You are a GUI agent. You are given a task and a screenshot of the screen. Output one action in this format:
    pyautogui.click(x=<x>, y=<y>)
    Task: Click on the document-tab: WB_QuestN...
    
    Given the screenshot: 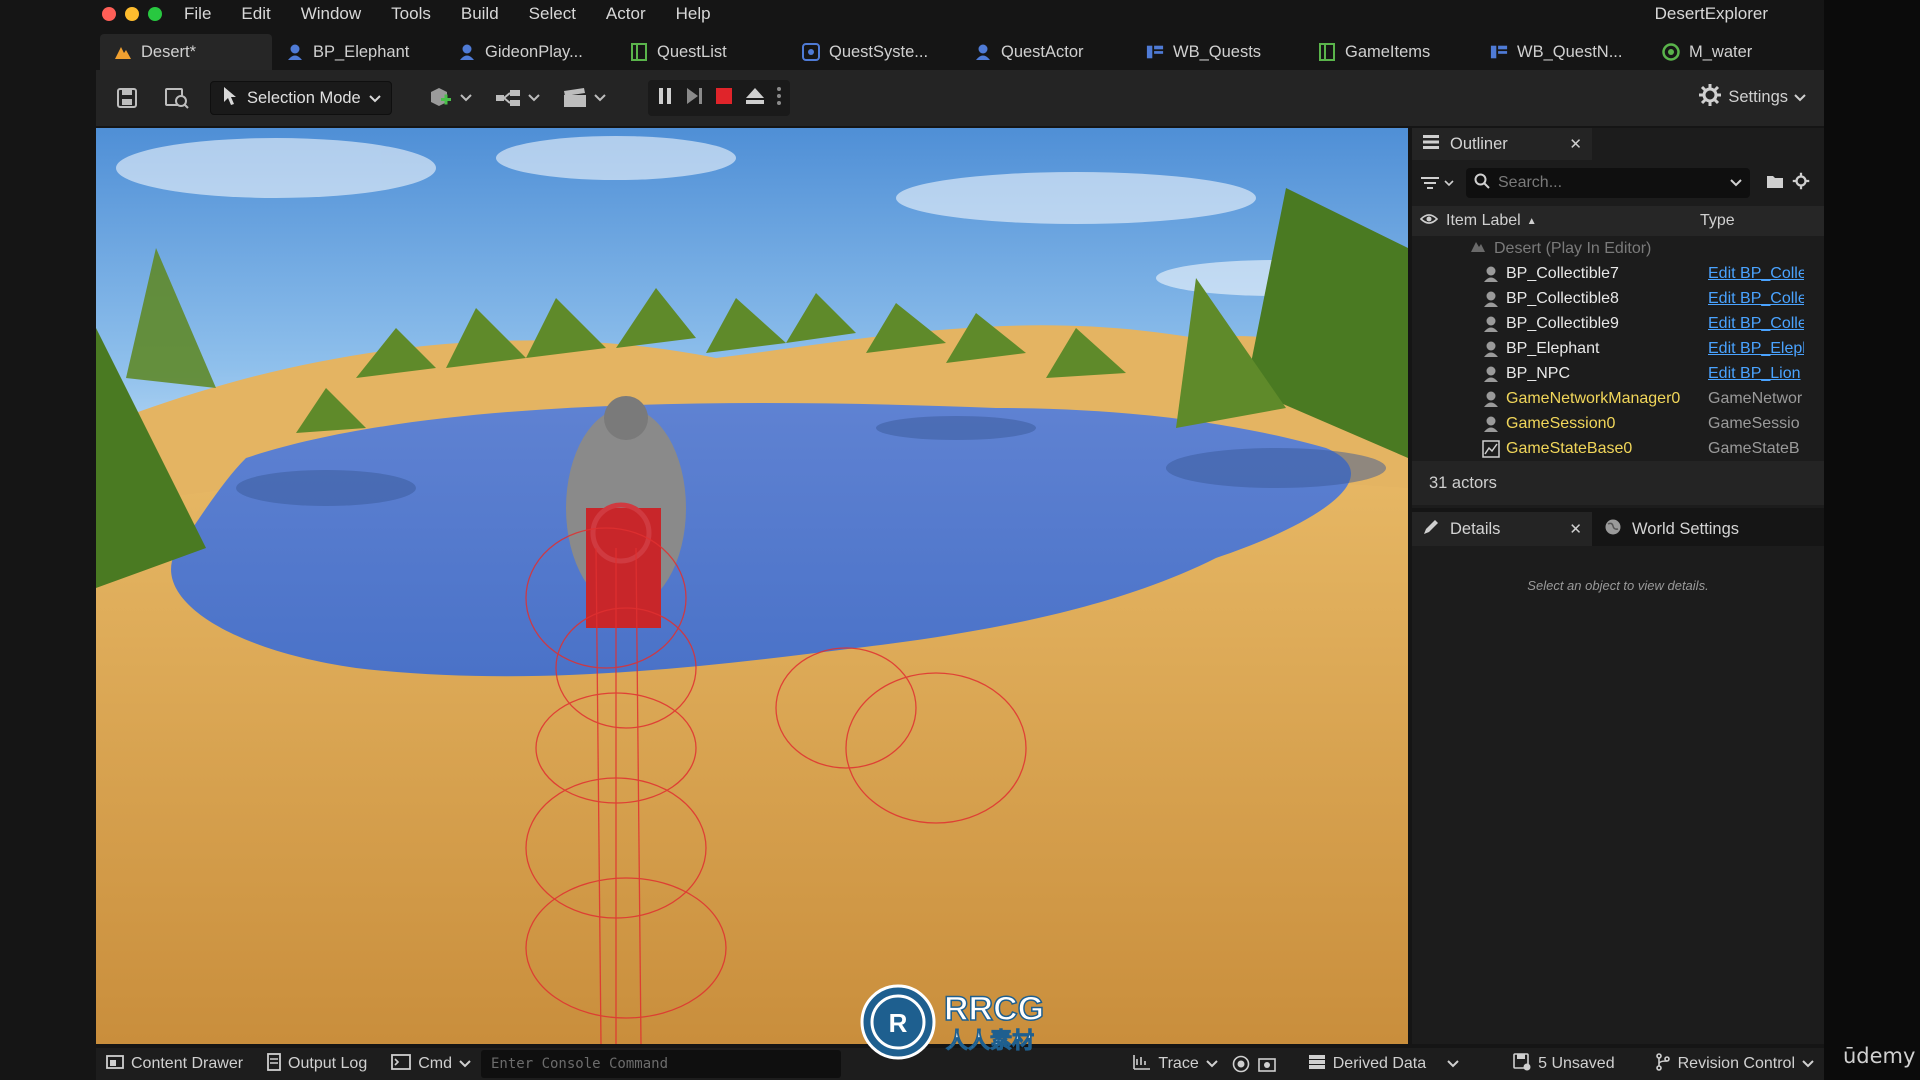 What is the action you would take?
    pyautogui.click(x=1562, y=52)
    